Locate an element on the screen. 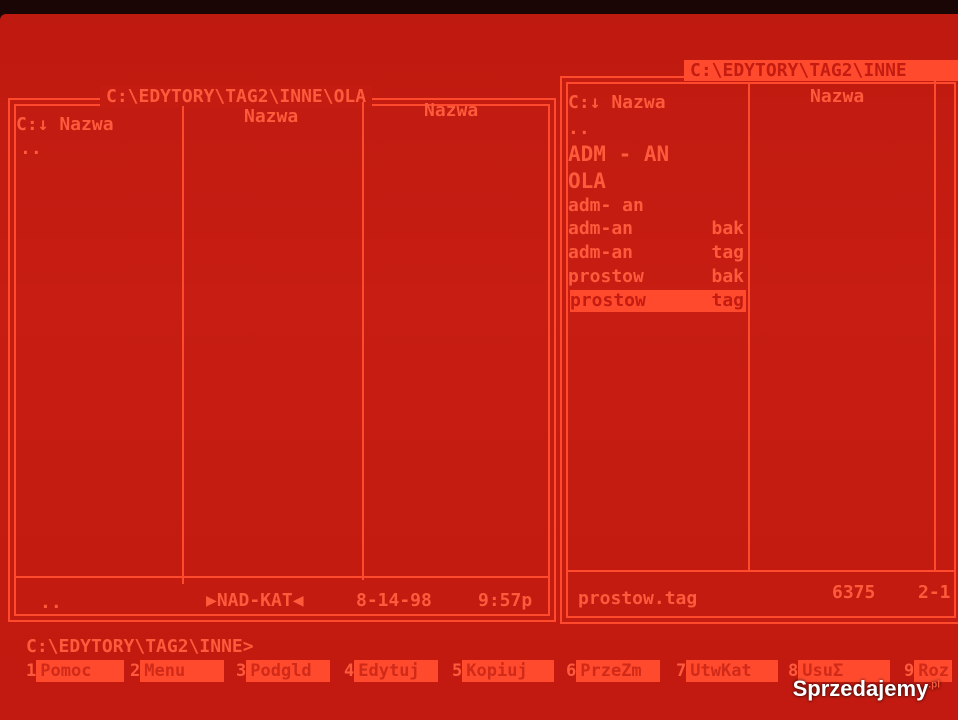  left-file-parent: .. is located at coordinates (31, 148).